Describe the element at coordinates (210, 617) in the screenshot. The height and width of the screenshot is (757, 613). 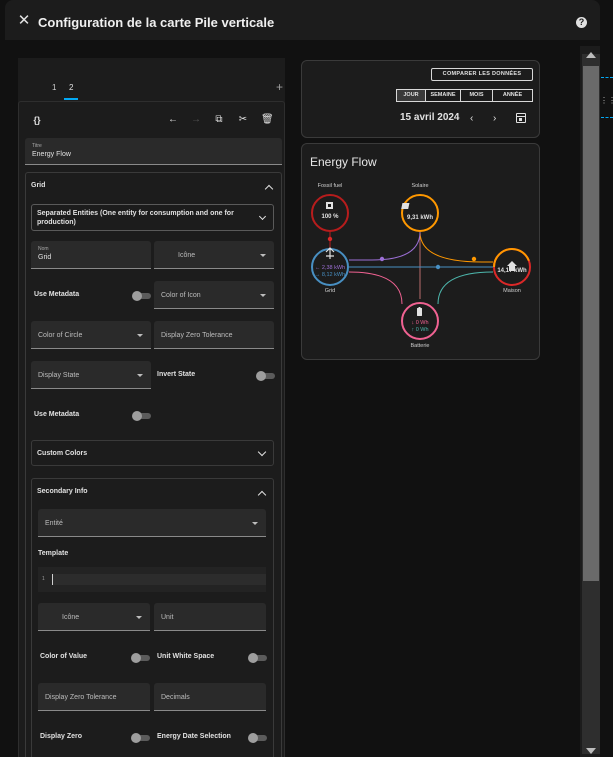
I see `unit-field: Unit` at that location.